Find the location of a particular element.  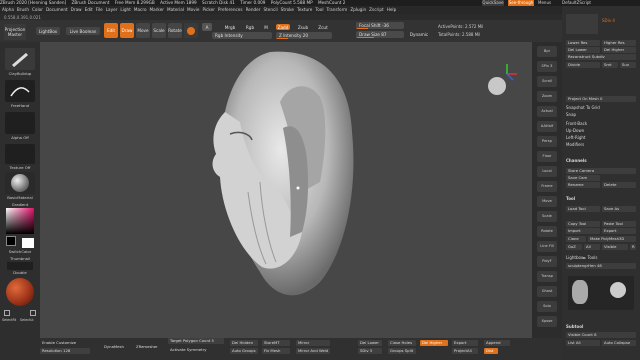

switch-color-label: SwitchColor is located at coordinates (20, 251).